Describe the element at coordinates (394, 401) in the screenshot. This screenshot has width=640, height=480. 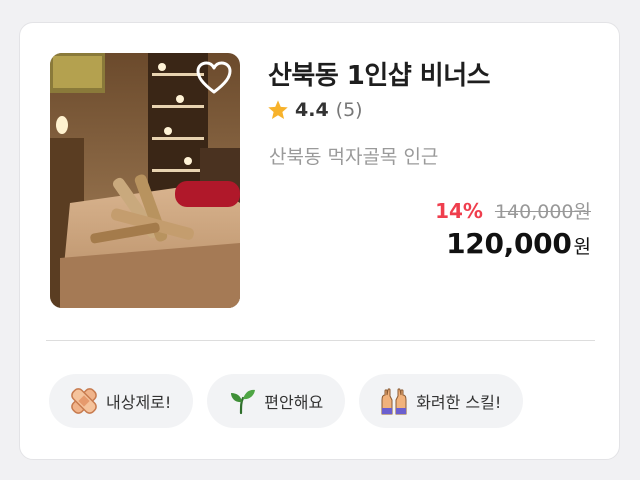
I see `raised-hands-icon` at that location.